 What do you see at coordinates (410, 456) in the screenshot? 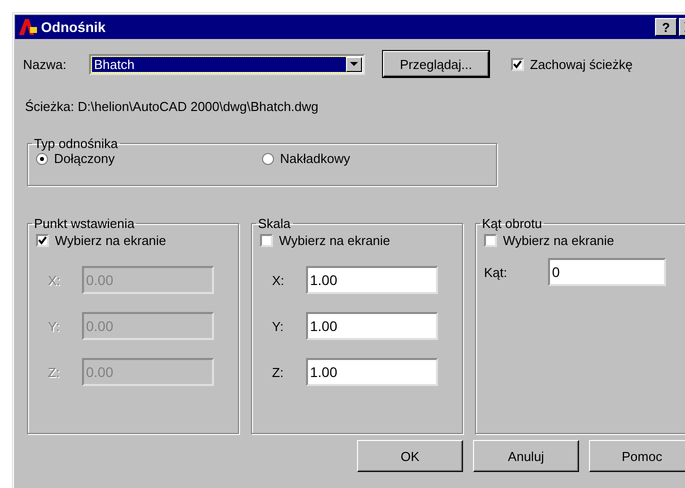
I see `dialog-button: OK` at bounding box center [410, 456].